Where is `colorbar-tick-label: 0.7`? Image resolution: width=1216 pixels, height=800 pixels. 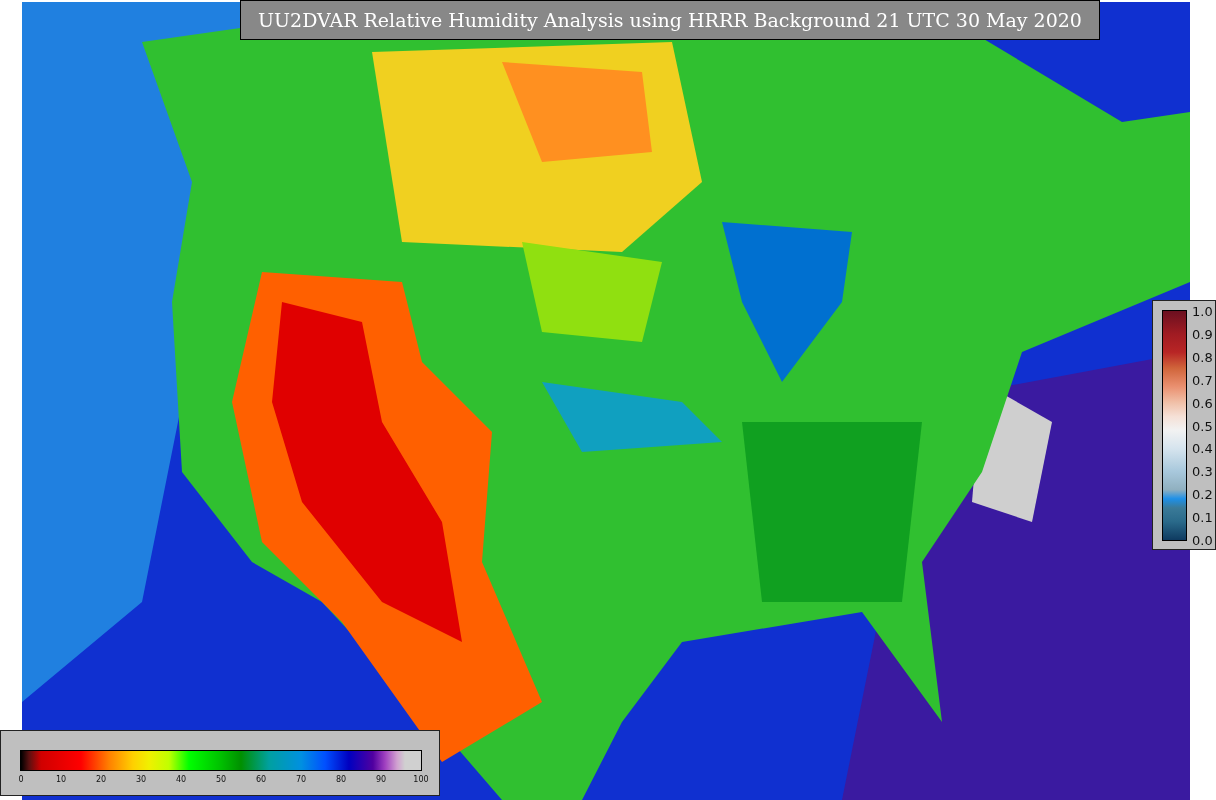
colorbar-tick-label: 0.7 is located at coordinates (1202, 380).